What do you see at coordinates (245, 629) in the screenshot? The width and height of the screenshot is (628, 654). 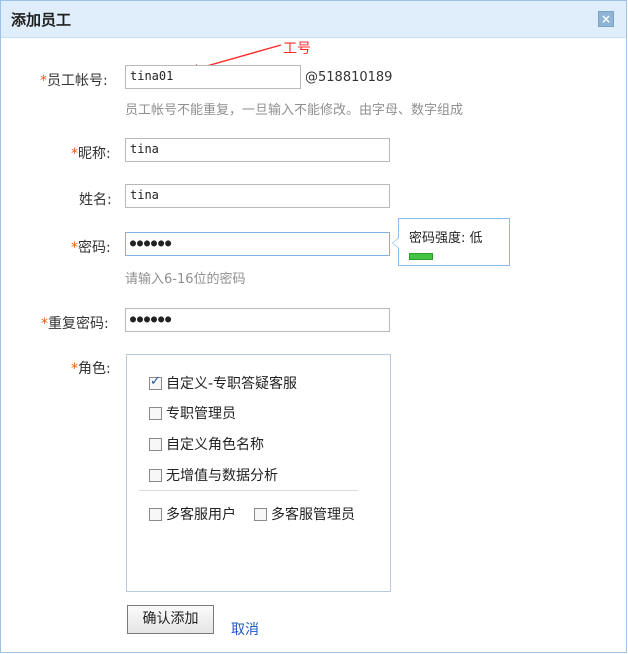 I see `cancel-link: 取消` at bounding box center [245, 629].